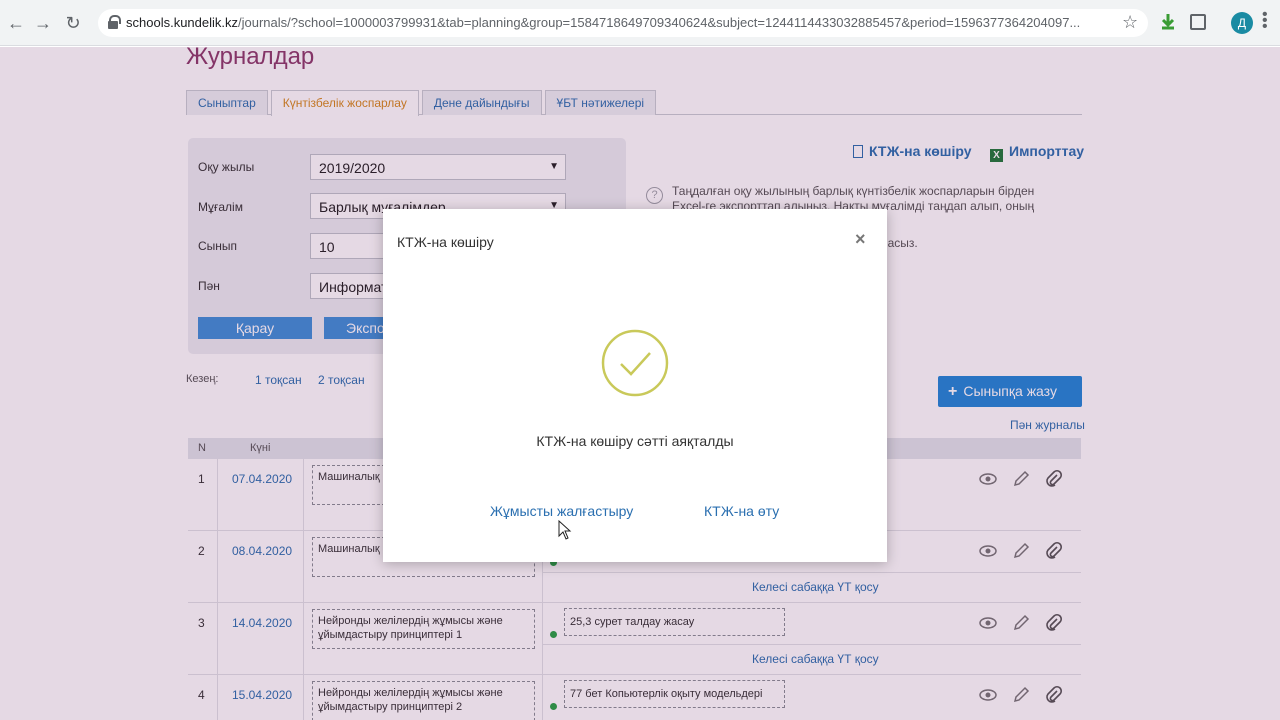  Describe the element at coordinates (43, 23) in the screenshot. I see `forward-arrow-icon: →` at that location.